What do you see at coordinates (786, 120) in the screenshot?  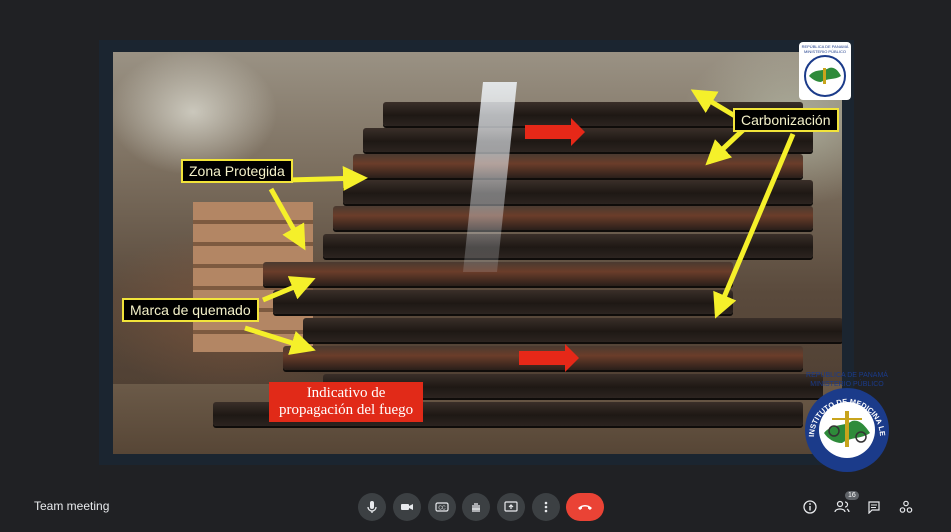 I see `label-carbonizacion: Carbonización` at bounding box center [786, 120].